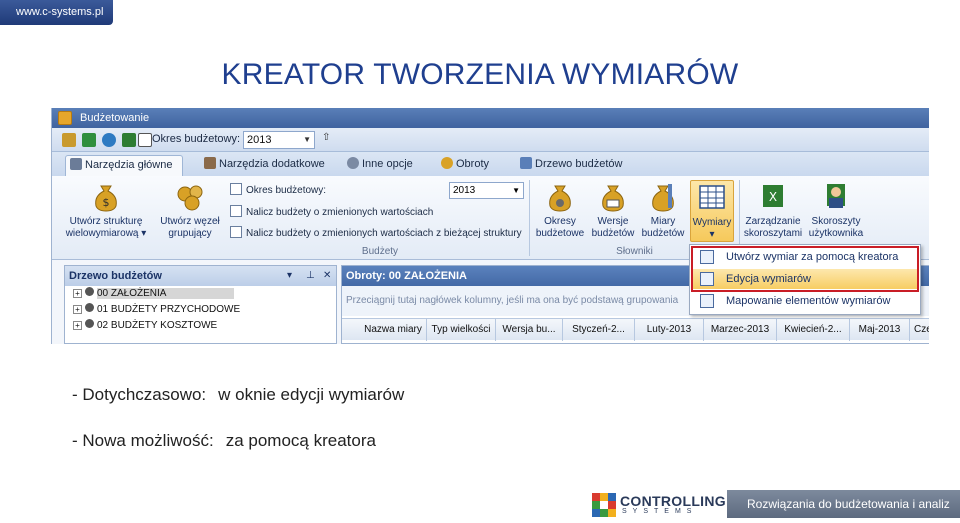 Image resolution: width=960 pixels, height=523 pixels. I want to click on excel-icon: X, so click(773, 196).